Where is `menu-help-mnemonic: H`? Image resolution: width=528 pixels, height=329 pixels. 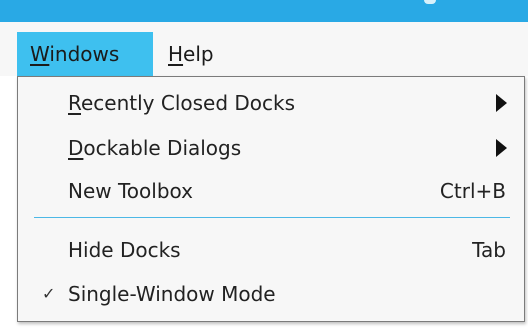
menu-help-mnemonic: H is located at coordinates (176, 54).